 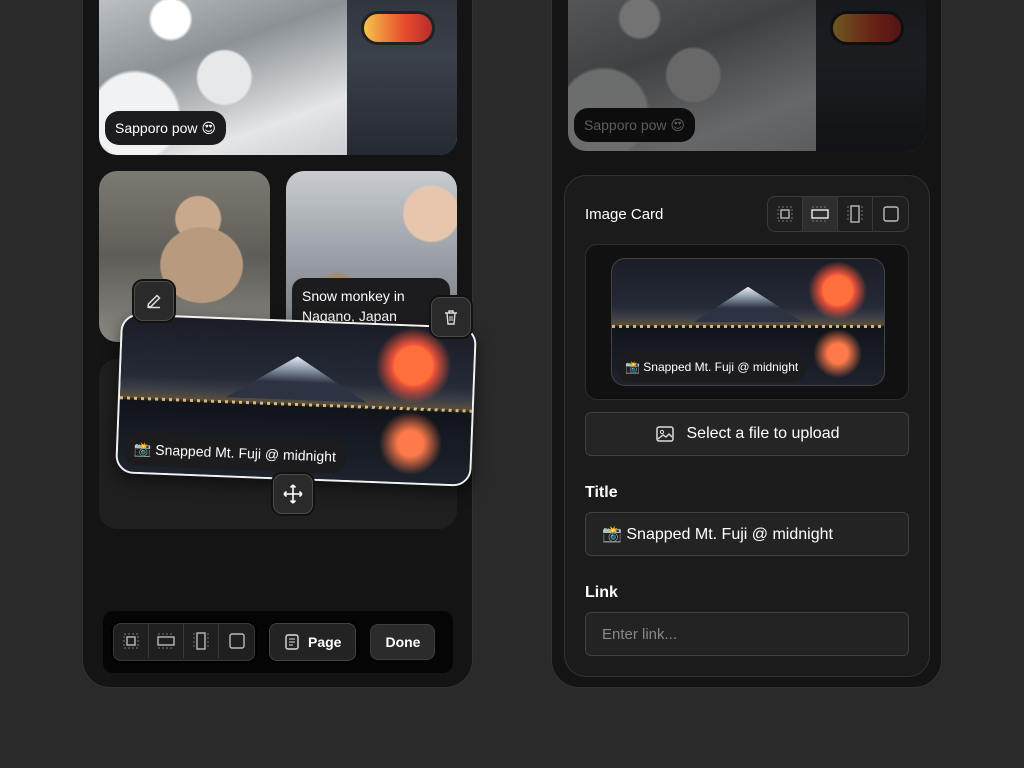 What do you see at coordinates (624, 214) in the screenshot?
I see `panel-title: Image Card` at bounding box center [624, 214].